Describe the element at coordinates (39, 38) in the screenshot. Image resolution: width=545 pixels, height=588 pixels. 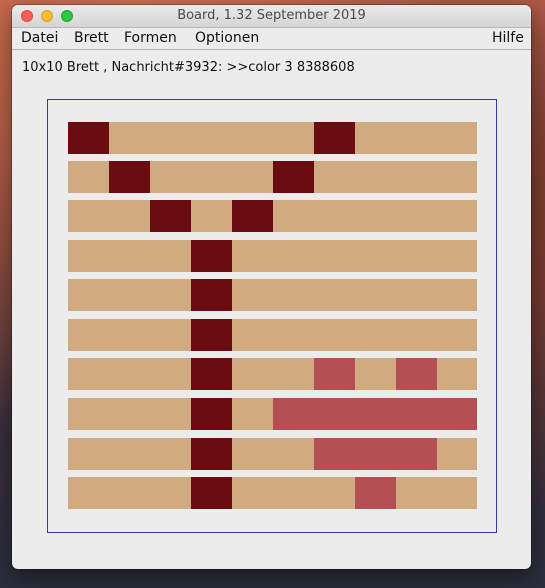
I see `menu-datei: Datei` at that location.